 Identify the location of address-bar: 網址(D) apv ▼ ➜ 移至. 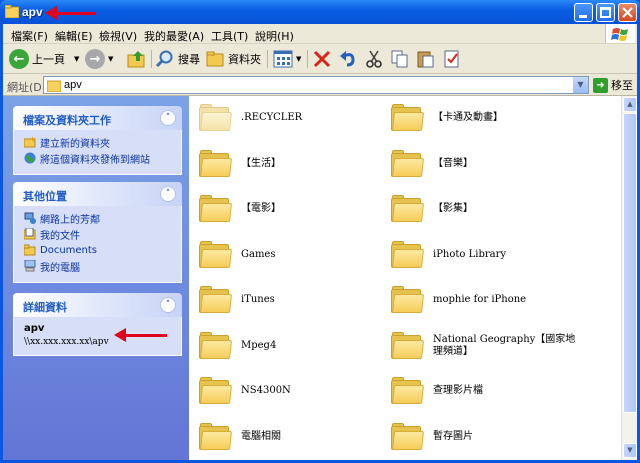
(320, 85).